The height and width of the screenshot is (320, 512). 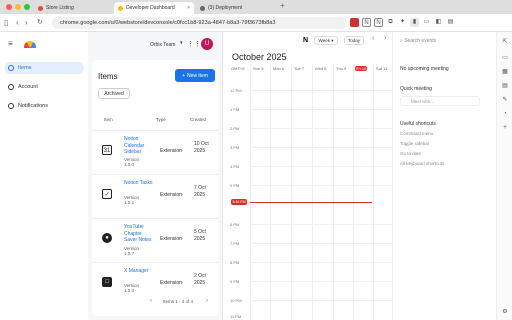 What do you see at coordinates (107, 238) in the screenshot?
I see `youtube-app-icon: ●` at bounding box center [107, 238].